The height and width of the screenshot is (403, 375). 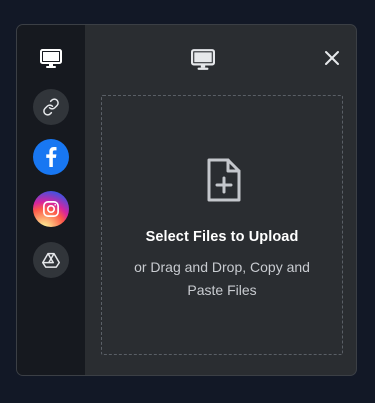 I want to click on file-plus-icon, so click(x=224, y=180).